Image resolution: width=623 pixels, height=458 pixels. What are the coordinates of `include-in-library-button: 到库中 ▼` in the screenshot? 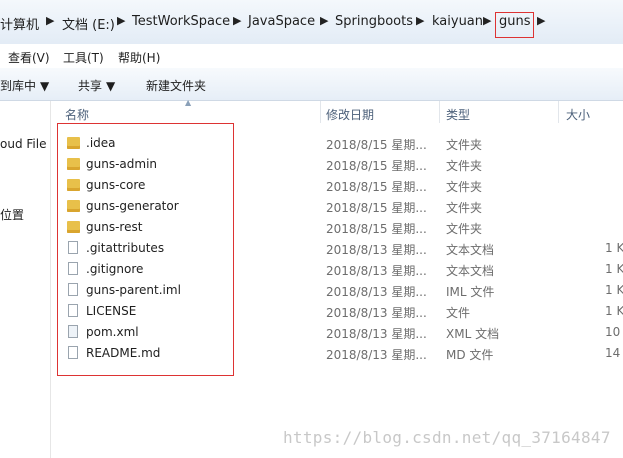 It's located at (24, 85).